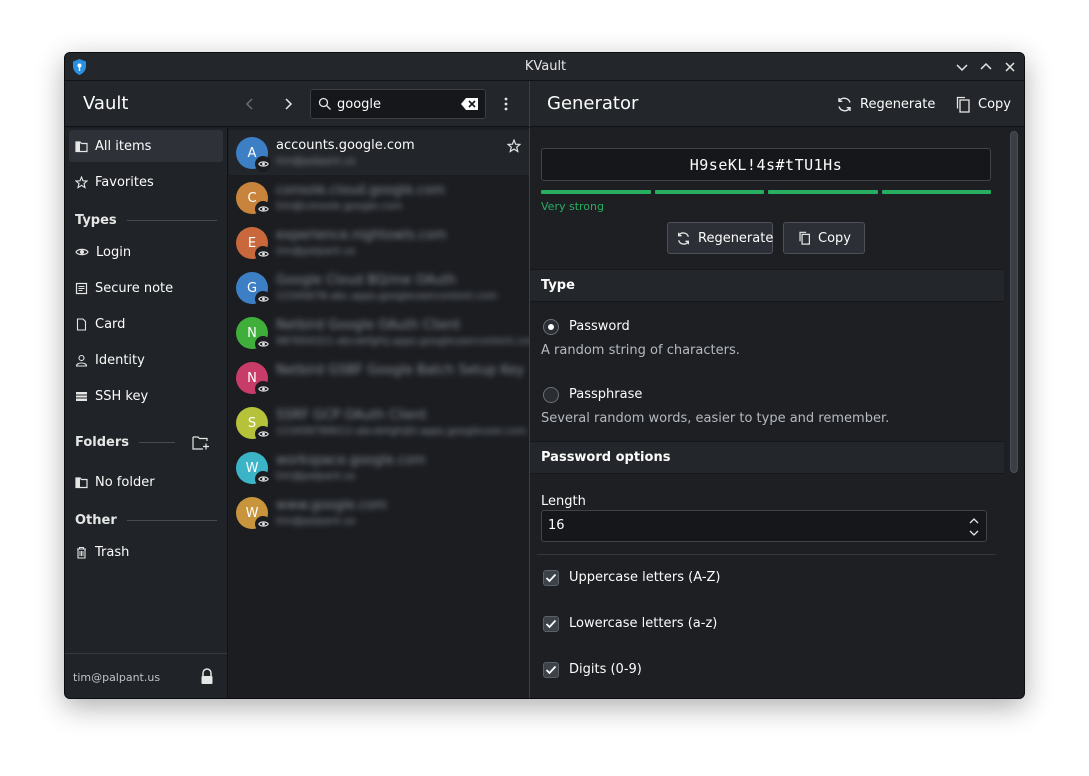 Image resolution: width=1089 pixels, height=776 pixels. Describe the element at coordinates (361, 235) in the screenshot. I see `list-item-title: experience.nightowls.com` at that location.